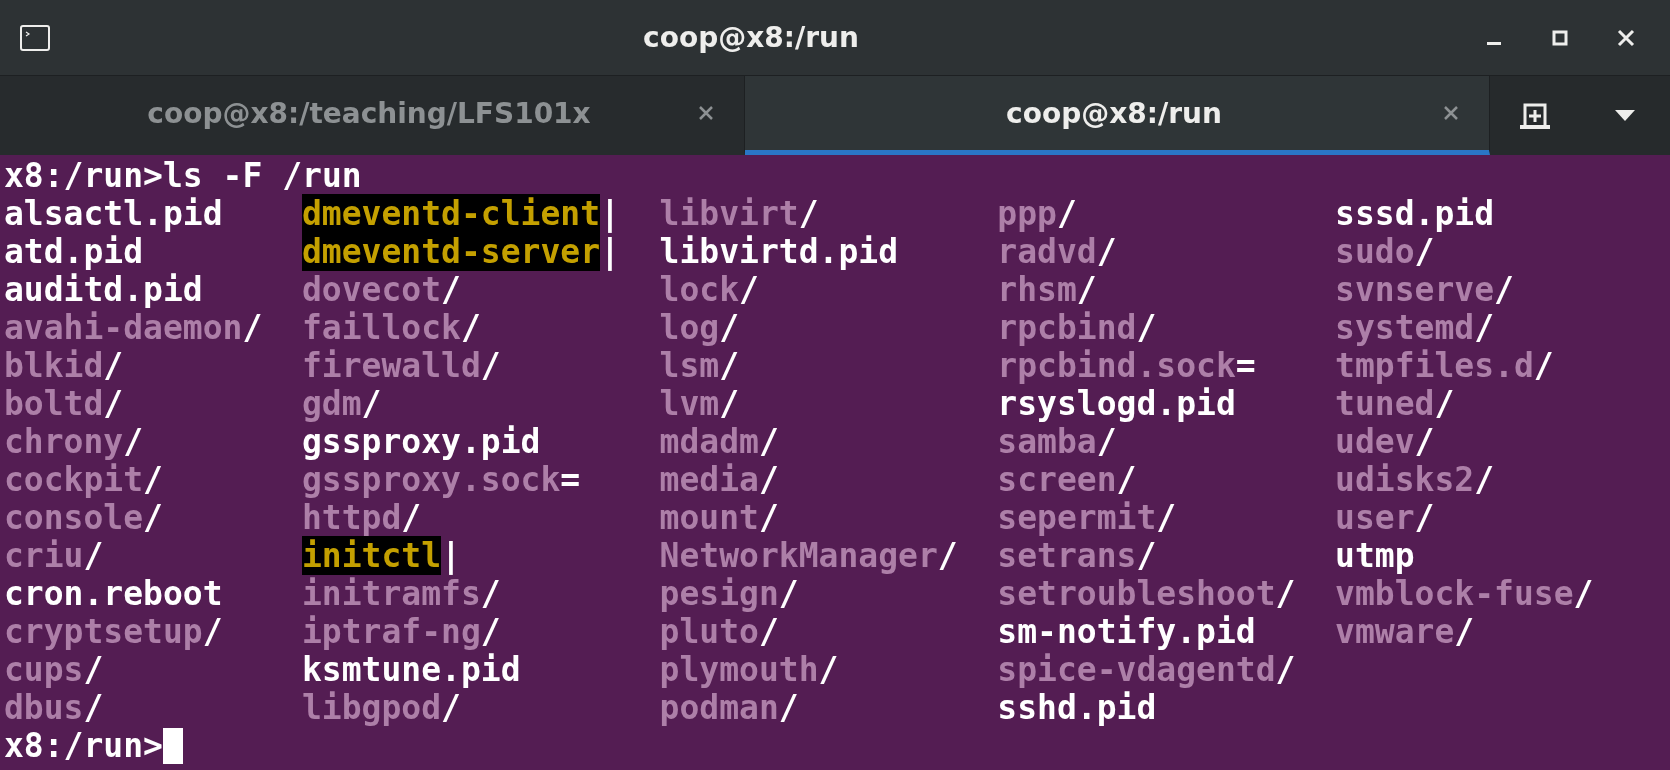 This screenshot has width=1670, height=770. Describe the element at coordinates (74, 442) in the screenshot. I see `directory-entry: chrony/` at that location.